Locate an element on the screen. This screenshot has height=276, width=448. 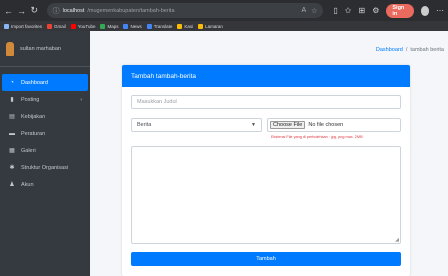
sidebar-item-struktur-organisasi: ✱ Struktur Organisasi is located at coordinates (45, 167).